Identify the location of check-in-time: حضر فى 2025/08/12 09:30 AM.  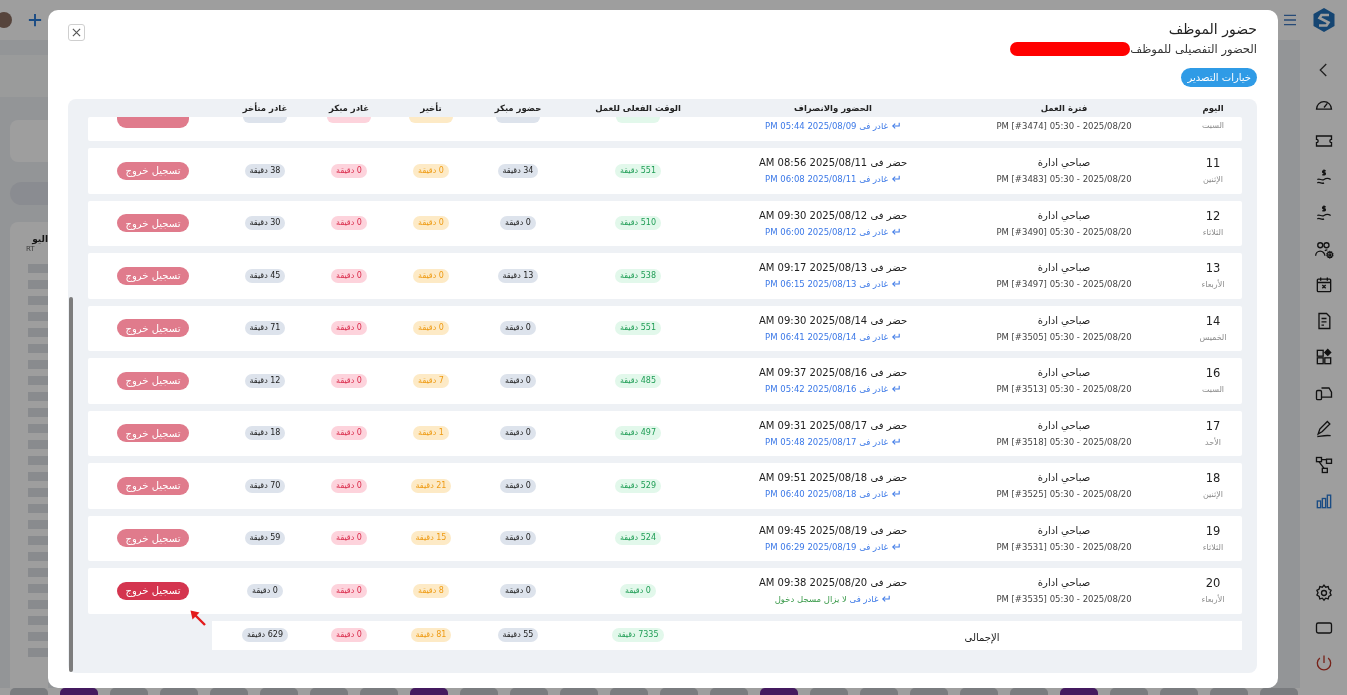
(833, 215).